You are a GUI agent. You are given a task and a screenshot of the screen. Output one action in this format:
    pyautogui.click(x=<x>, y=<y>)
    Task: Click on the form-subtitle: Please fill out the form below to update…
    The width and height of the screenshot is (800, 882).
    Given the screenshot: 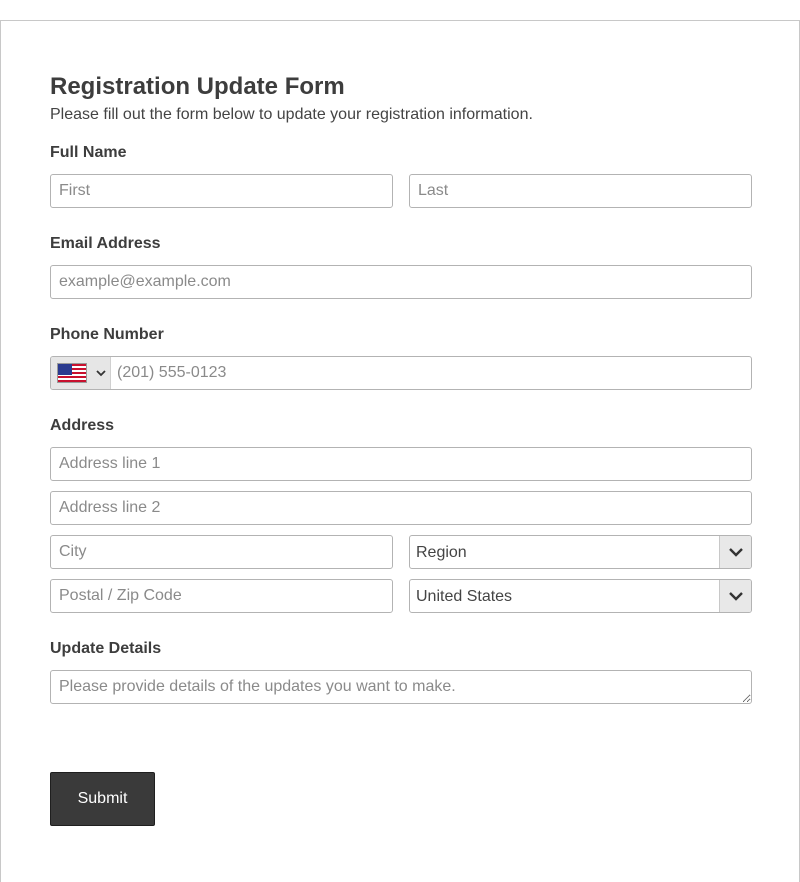 What is the action you would take?
    pyautogui.click(x=291, y=114)
    